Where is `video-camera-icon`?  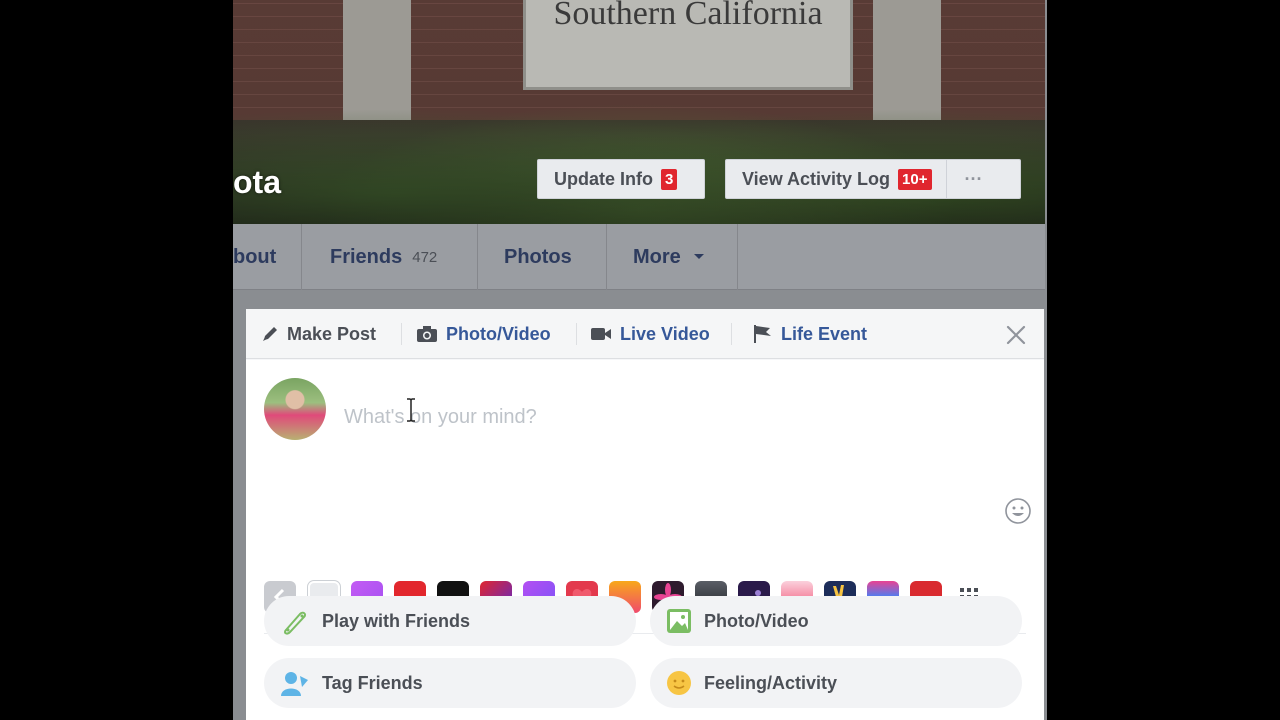
video-camera-icon is located at coordinates (601, 334).